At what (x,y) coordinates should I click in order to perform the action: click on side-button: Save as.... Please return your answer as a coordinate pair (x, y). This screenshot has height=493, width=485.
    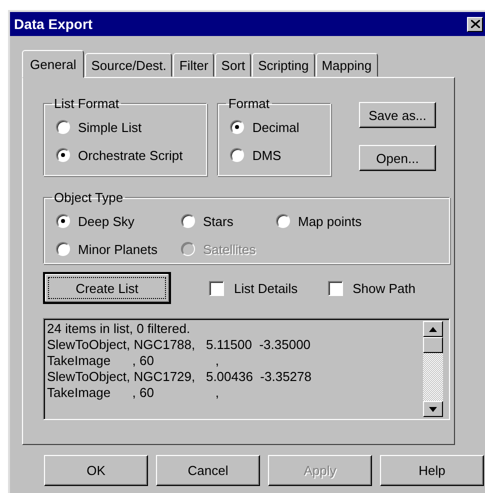
    Looking at the image, I should click on (397, 115).